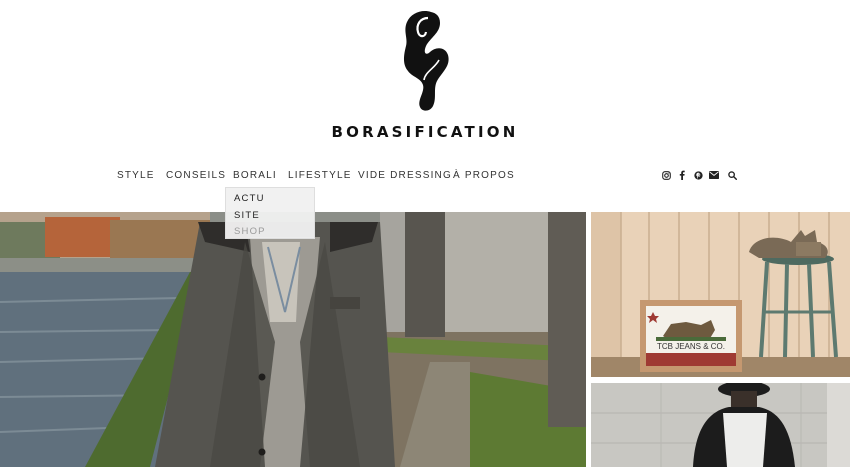 The height and width of the screenshot is (467, 850). What do you see at coordinates (255, 175) in the screenshot?
I see `nav-item-borali: BORALI` at bounding box center [255, 175].